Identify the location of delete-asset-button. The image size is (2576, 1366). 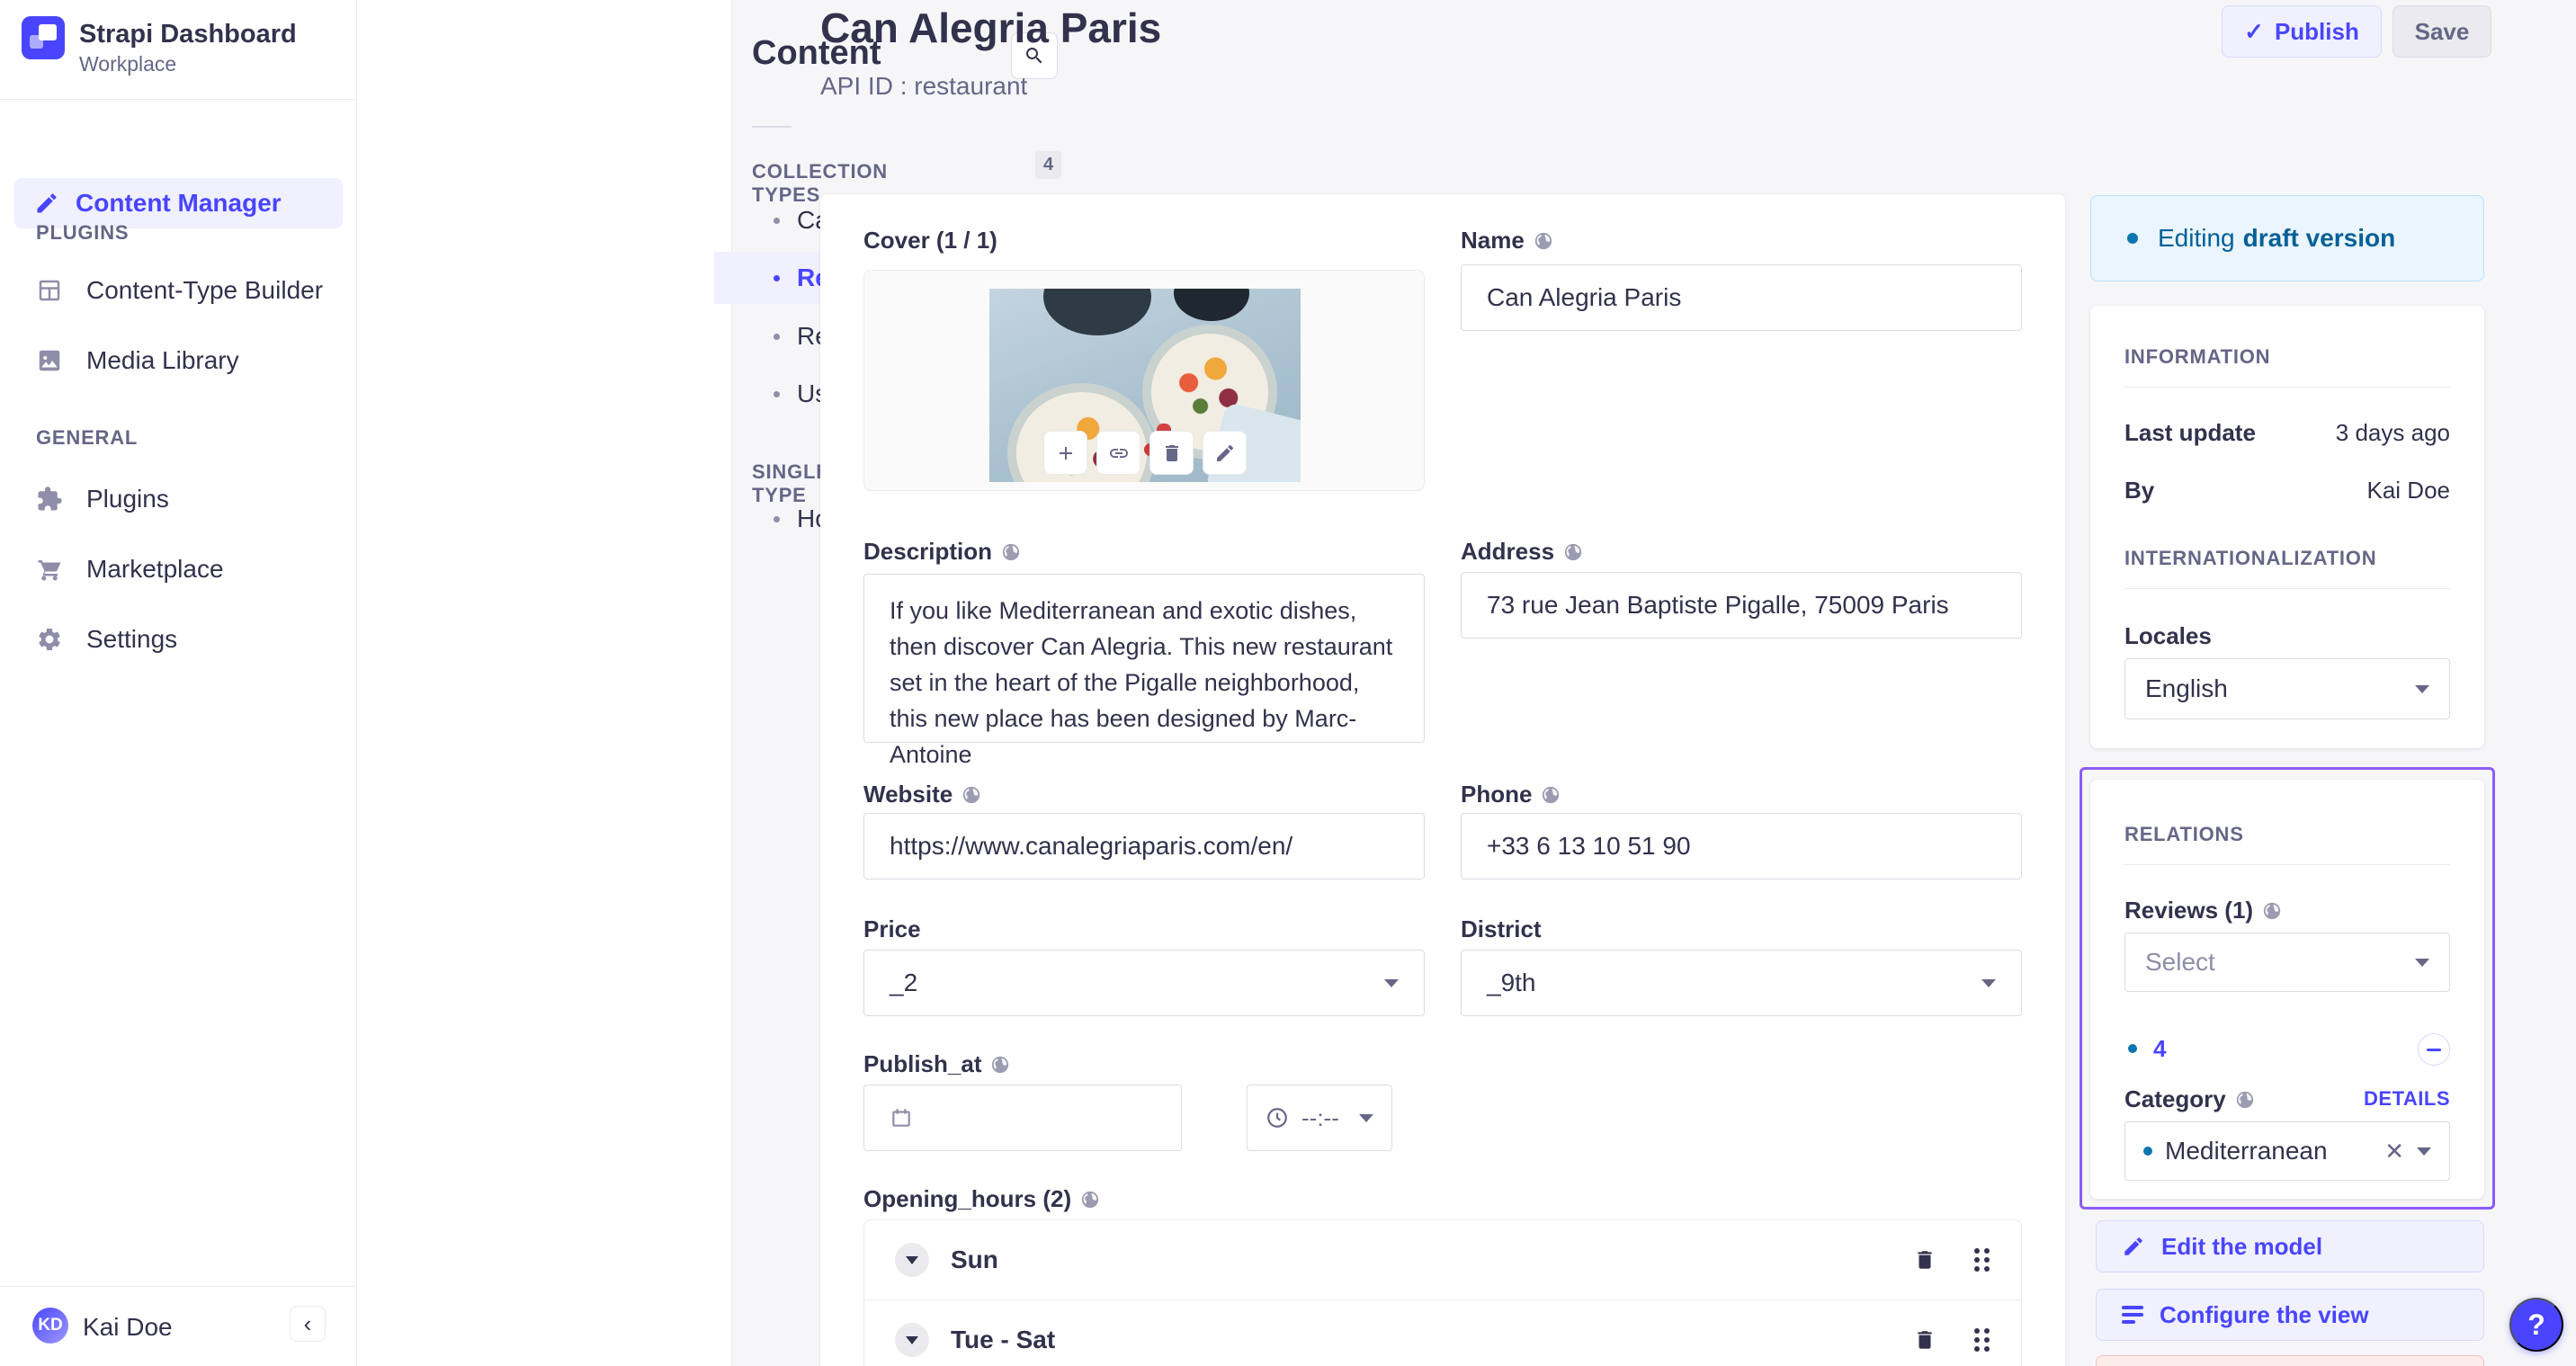
(1171, 453).